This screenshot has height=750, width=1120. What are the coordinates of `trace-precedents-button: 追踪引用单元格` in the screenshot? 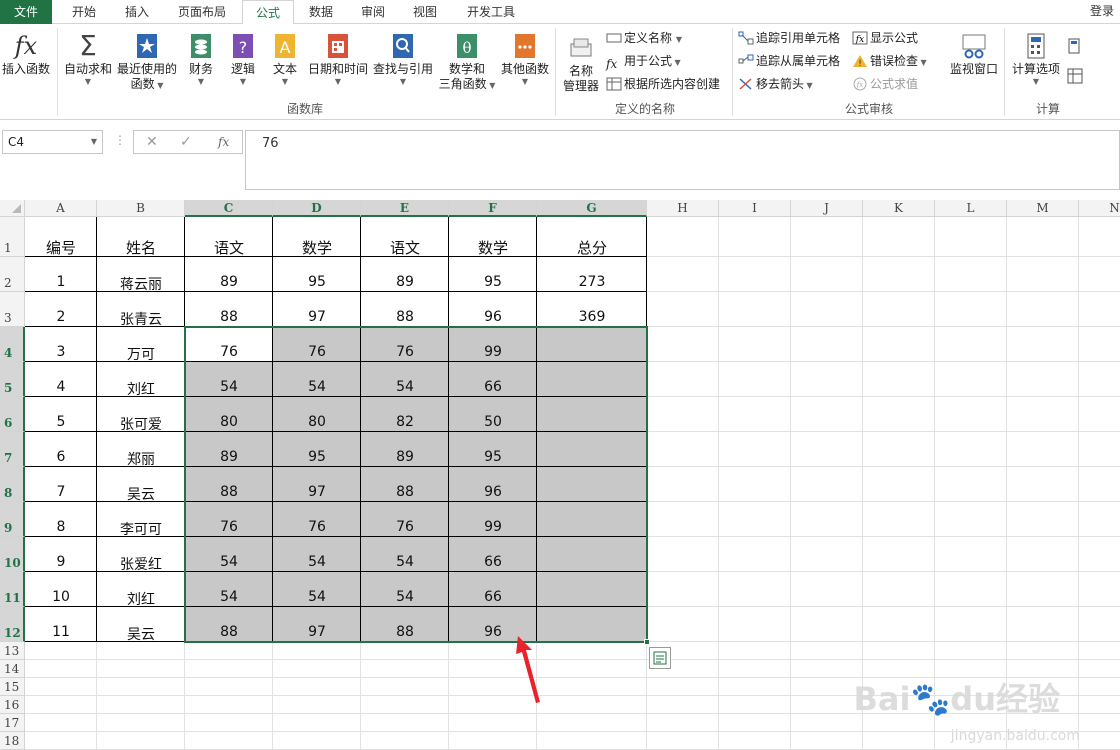 It's located at (789, 38).